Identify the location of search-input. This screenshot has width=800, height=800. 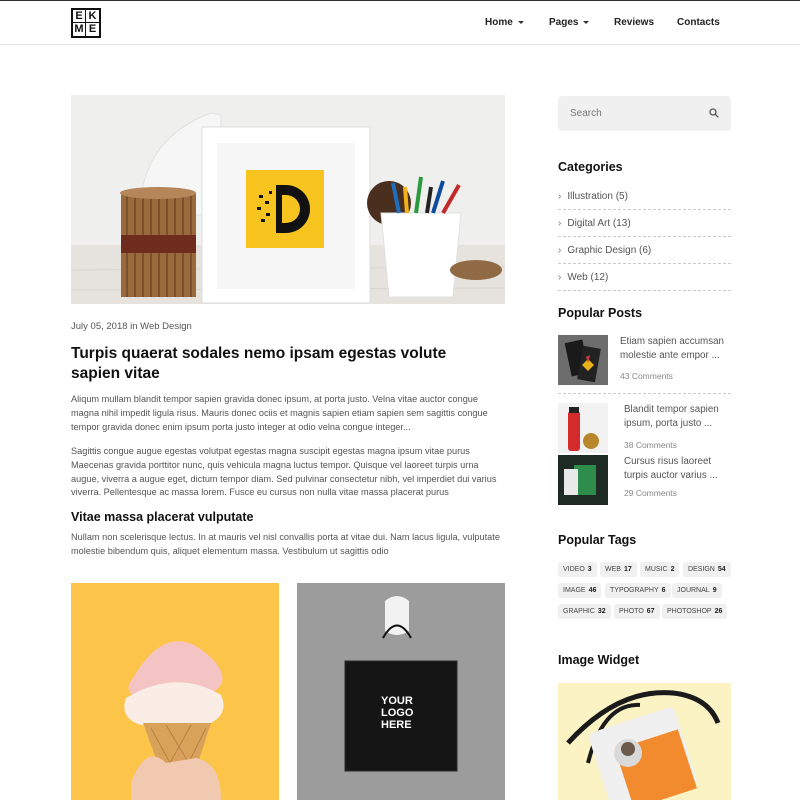
(635, 113).